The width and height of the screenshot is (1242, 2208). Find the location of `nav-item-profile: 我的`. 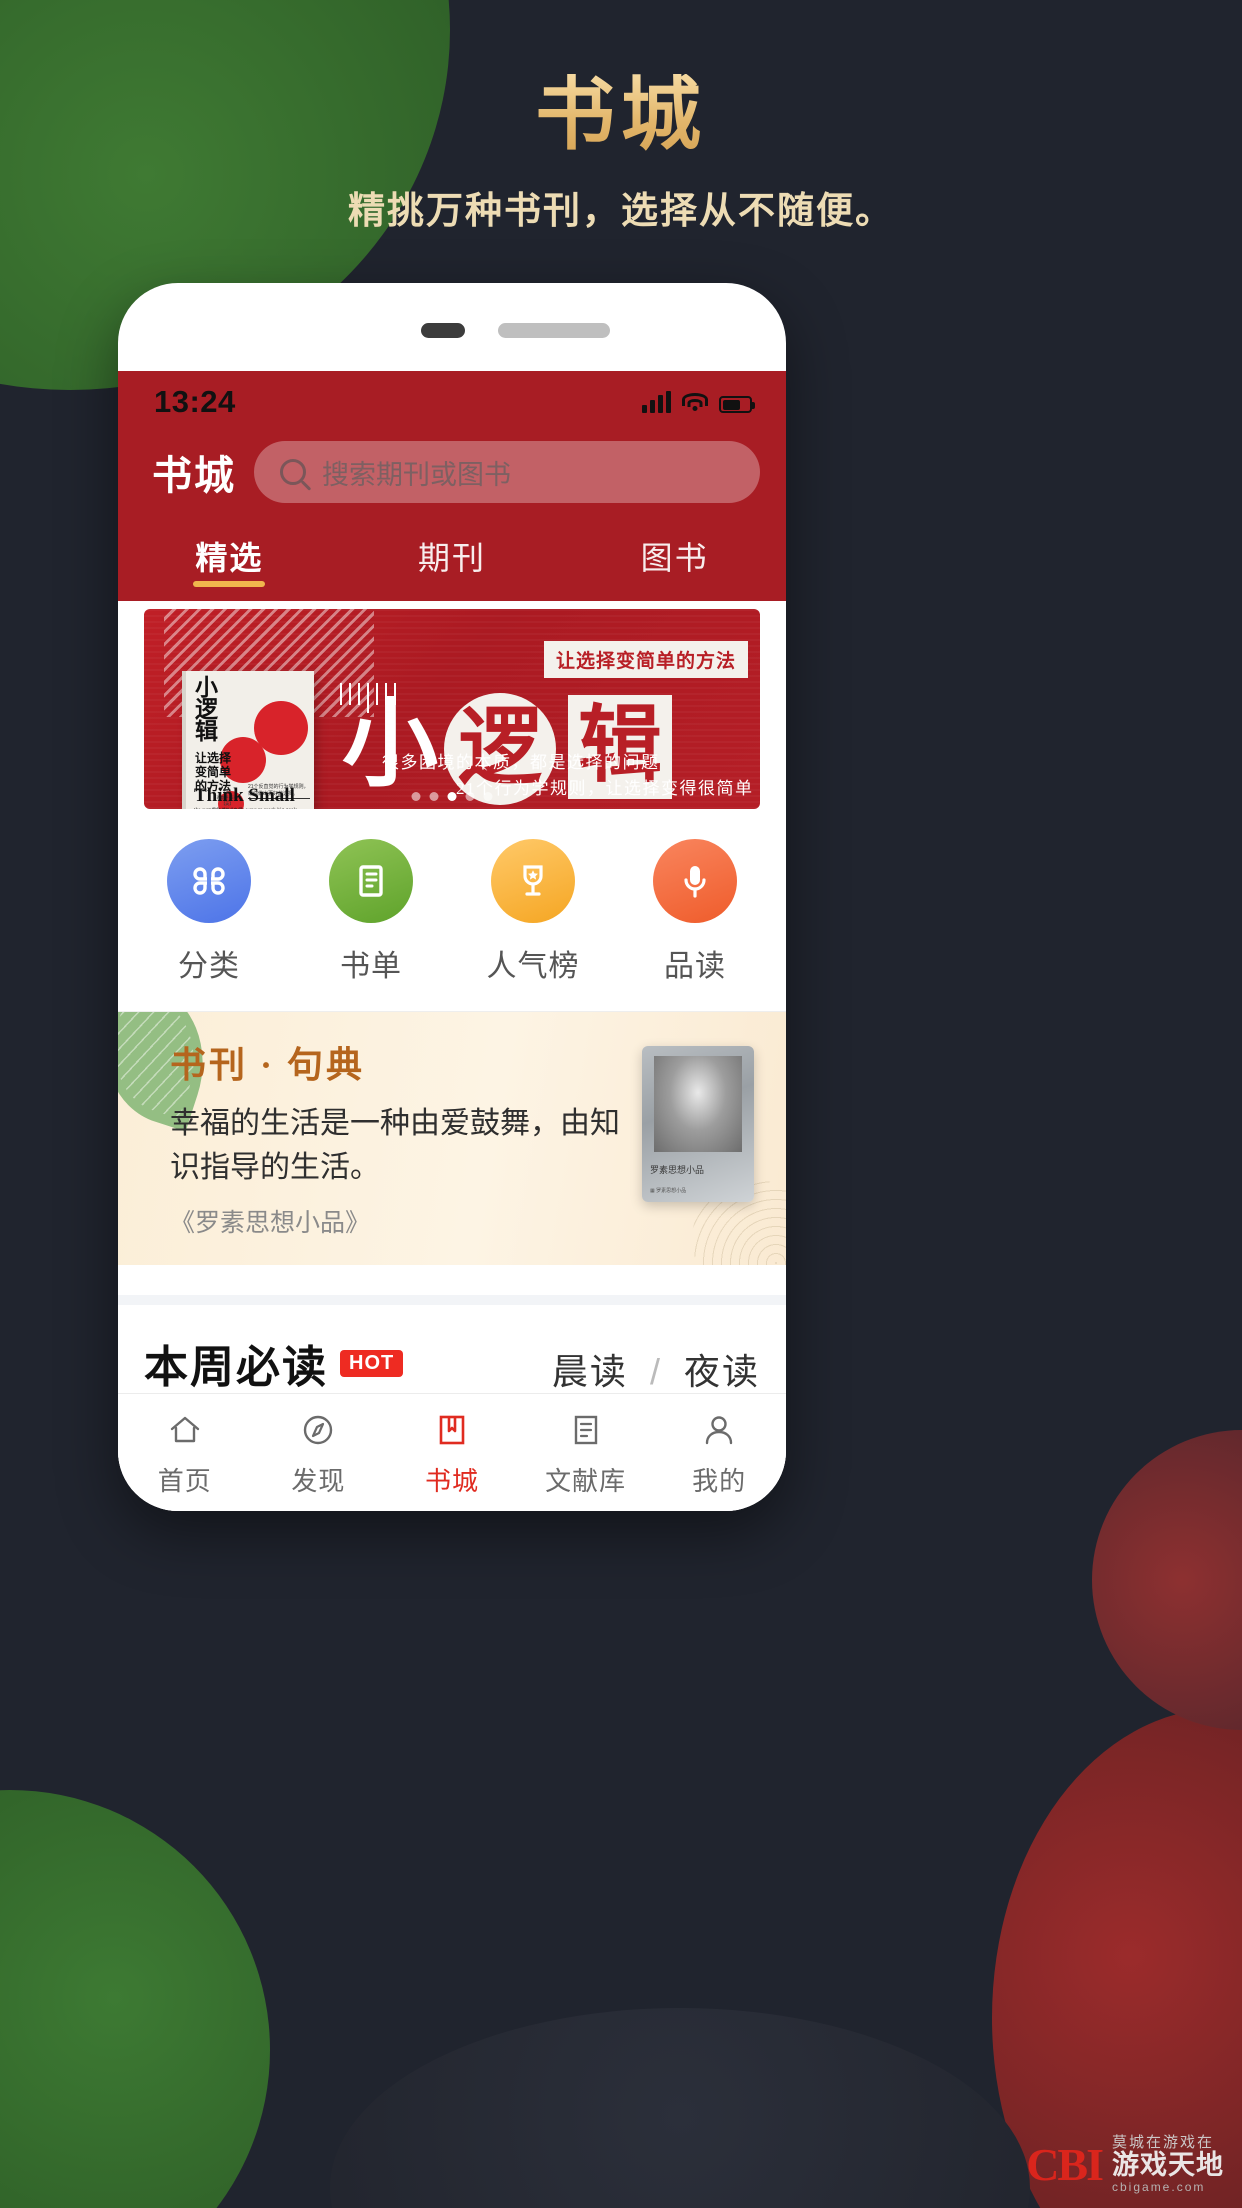

nav-item-profile: 我的 is located at coordinates (719, 1452).